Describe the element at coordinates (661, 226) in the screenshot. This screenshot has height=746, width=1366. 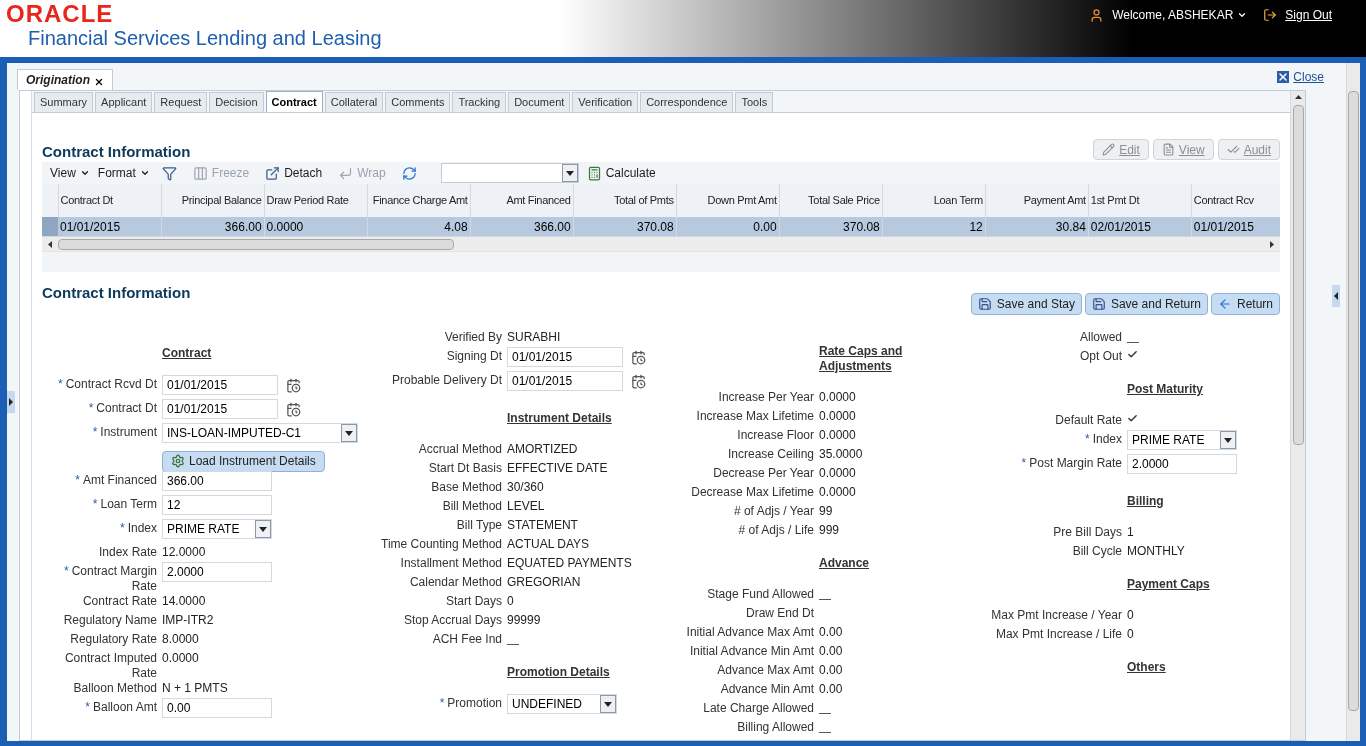
I see `table-row: 01/01/2015 366.00 0.0000 4.08 366.00 370.08 0.00 370.08 12 30.84 02/01/2015 01/01/2015` at that location.